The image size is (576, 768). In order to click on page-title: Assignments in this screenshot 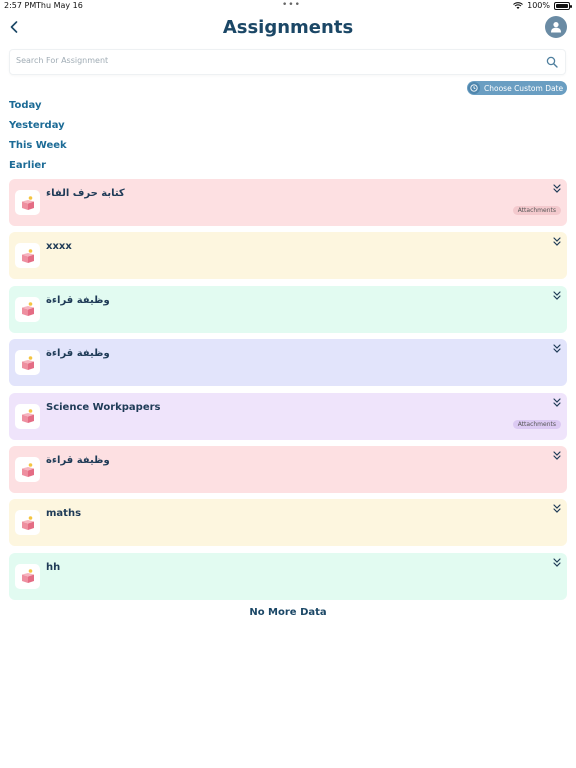, I will do `click(288, 27)`.